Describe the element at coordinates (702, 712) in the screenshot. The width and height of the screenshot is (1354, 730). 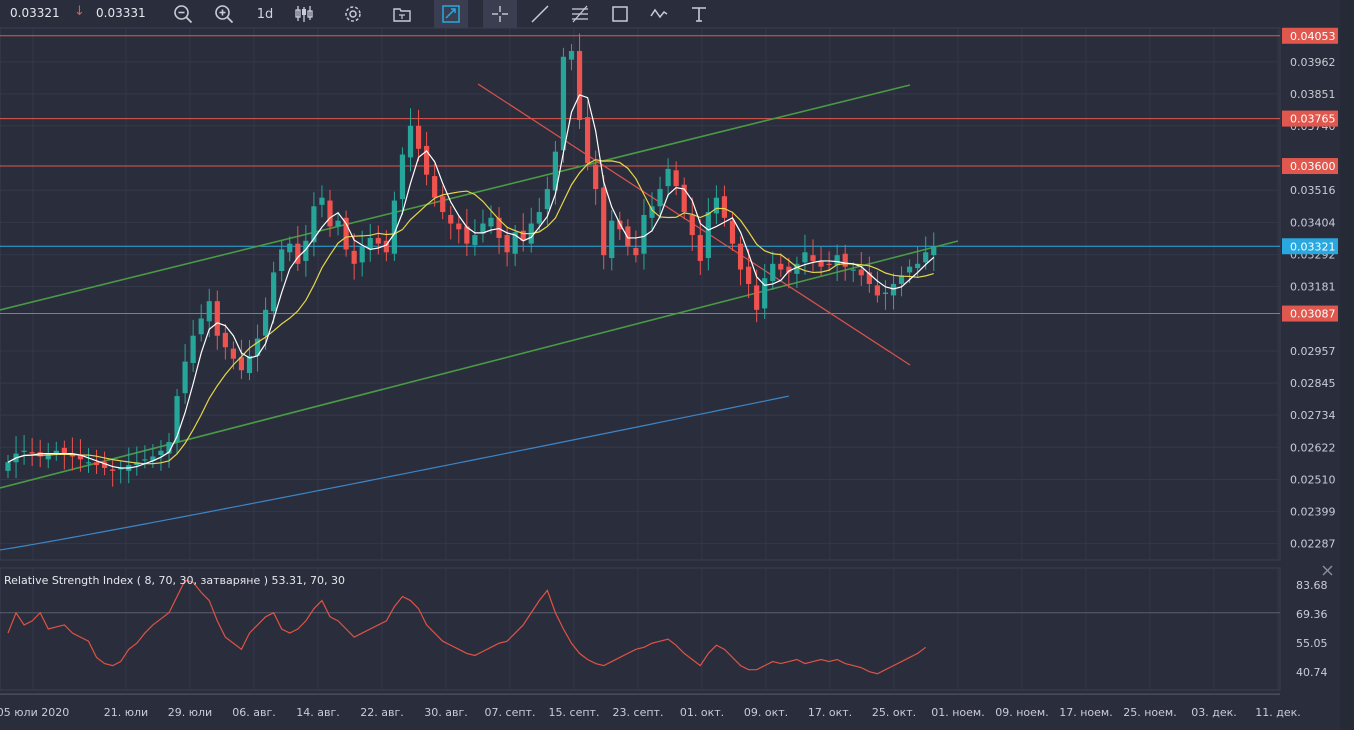
I see `time-tick-label: 01. окт.` at that location.